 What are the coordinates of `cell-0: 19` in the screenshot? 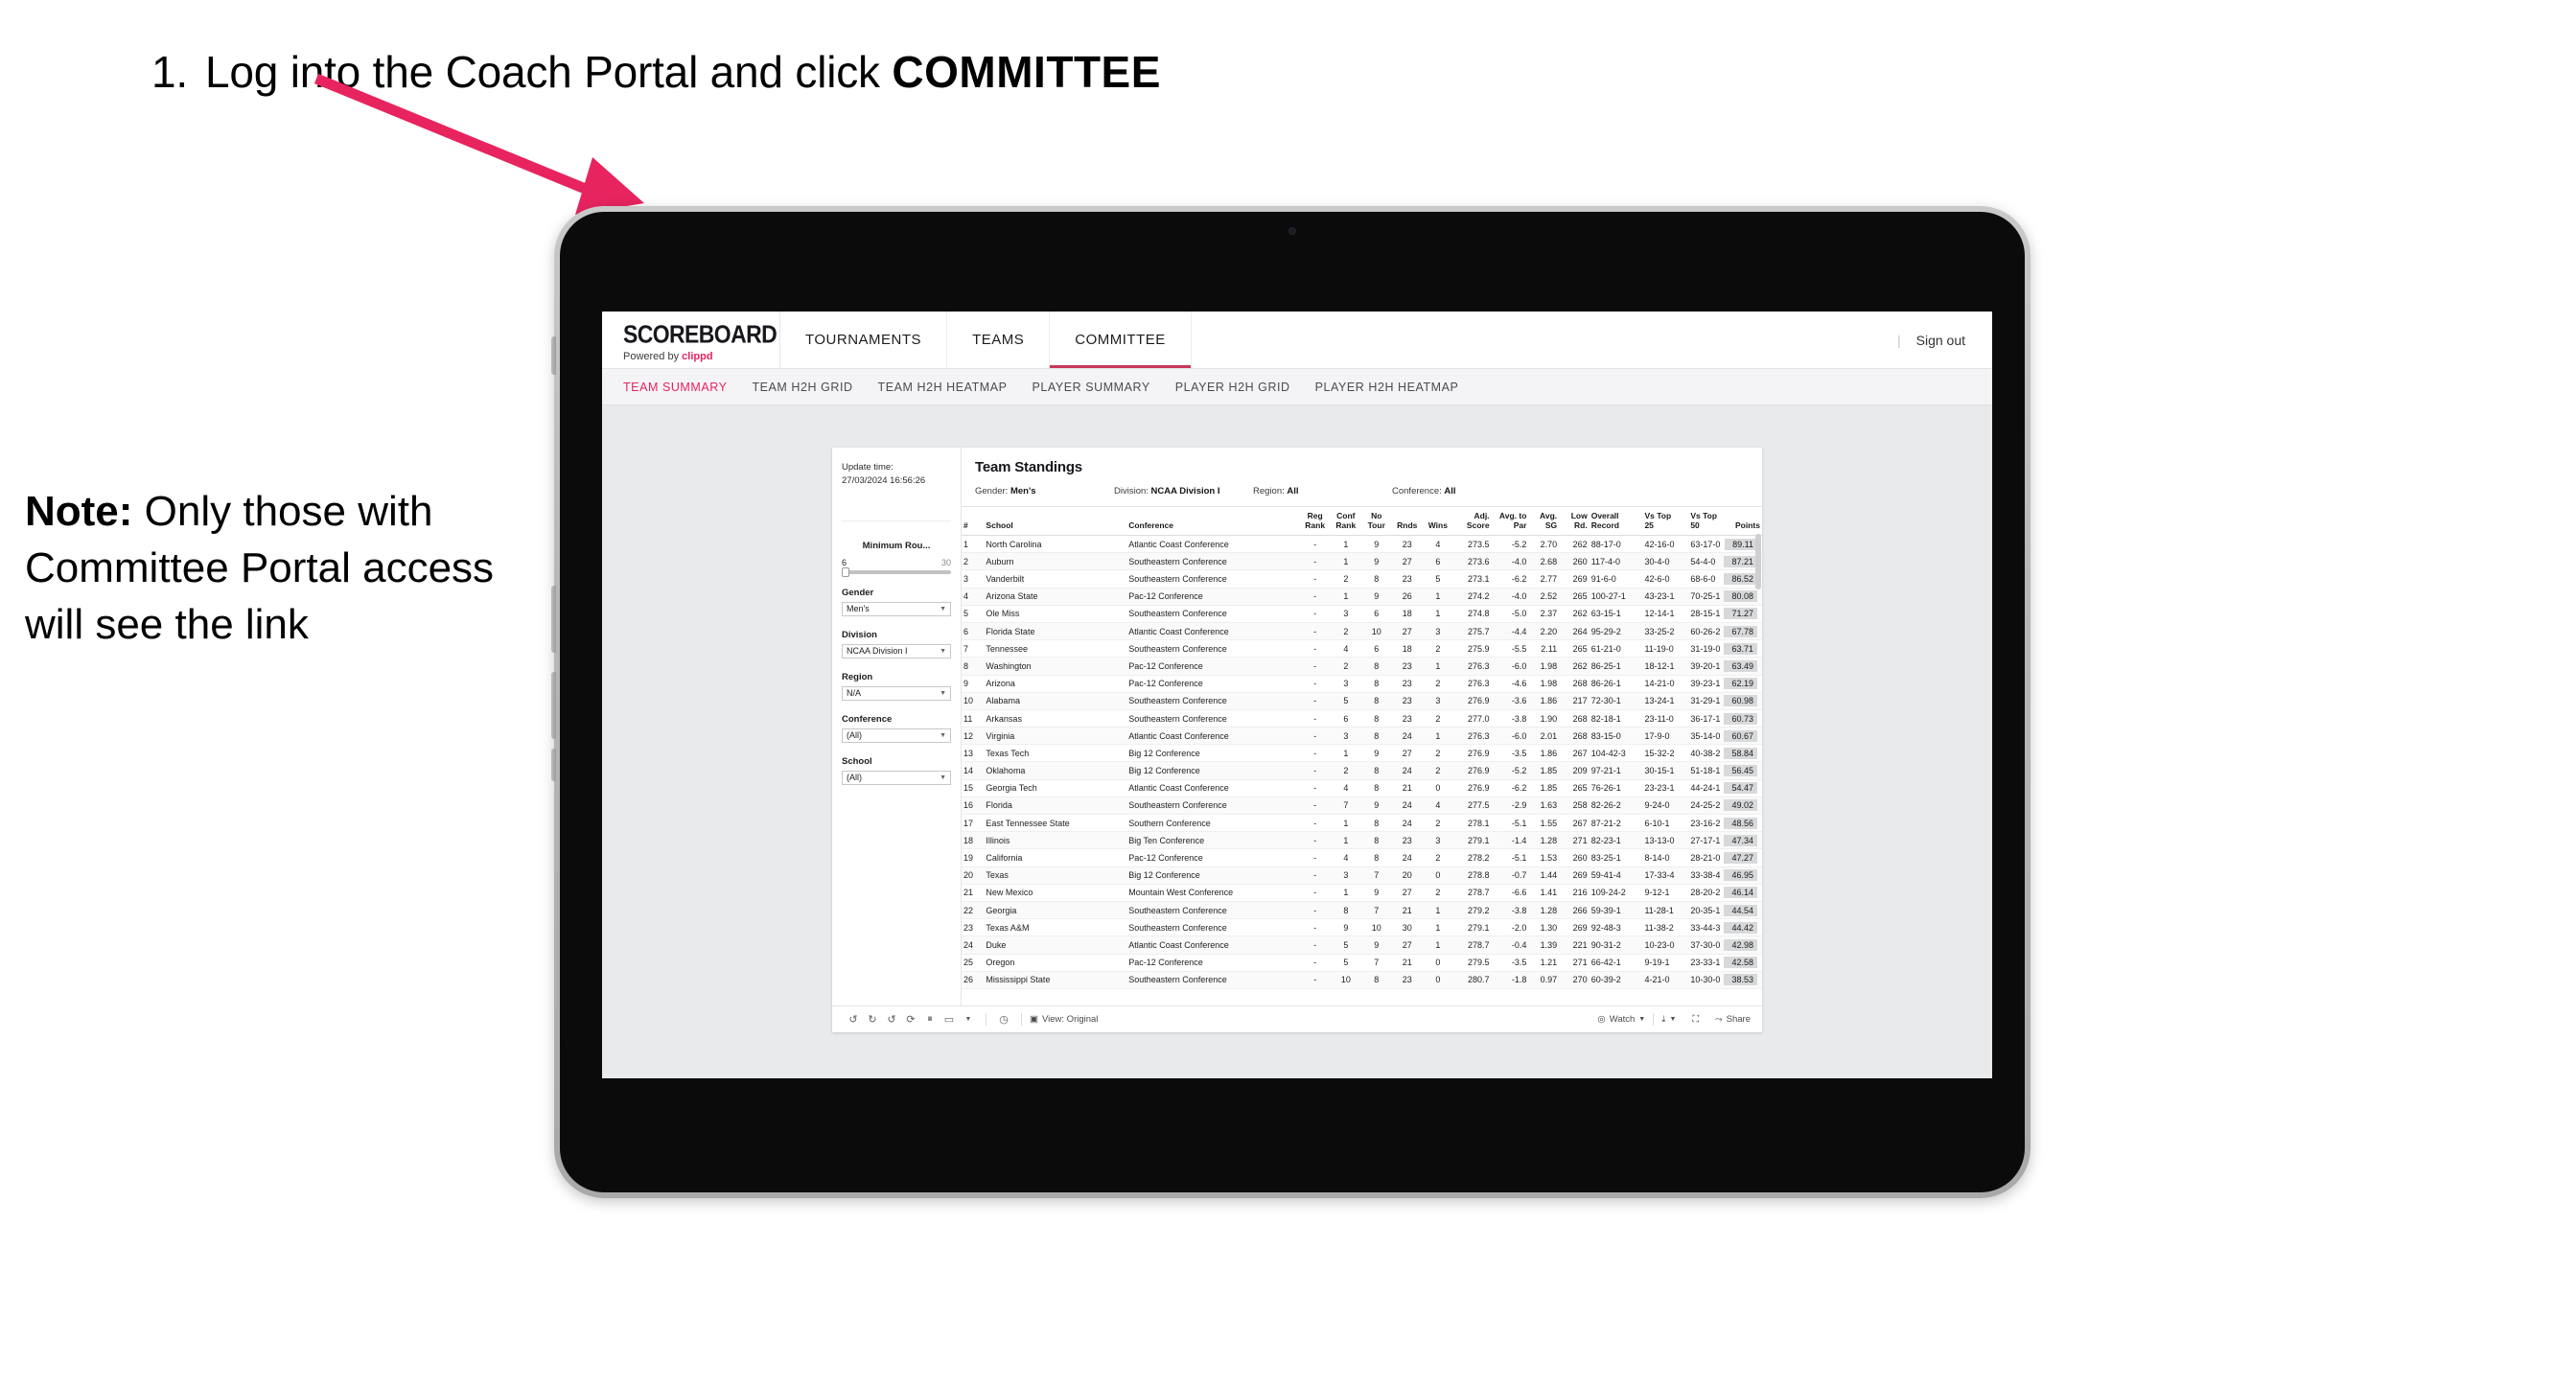 It's located at (974, 858).